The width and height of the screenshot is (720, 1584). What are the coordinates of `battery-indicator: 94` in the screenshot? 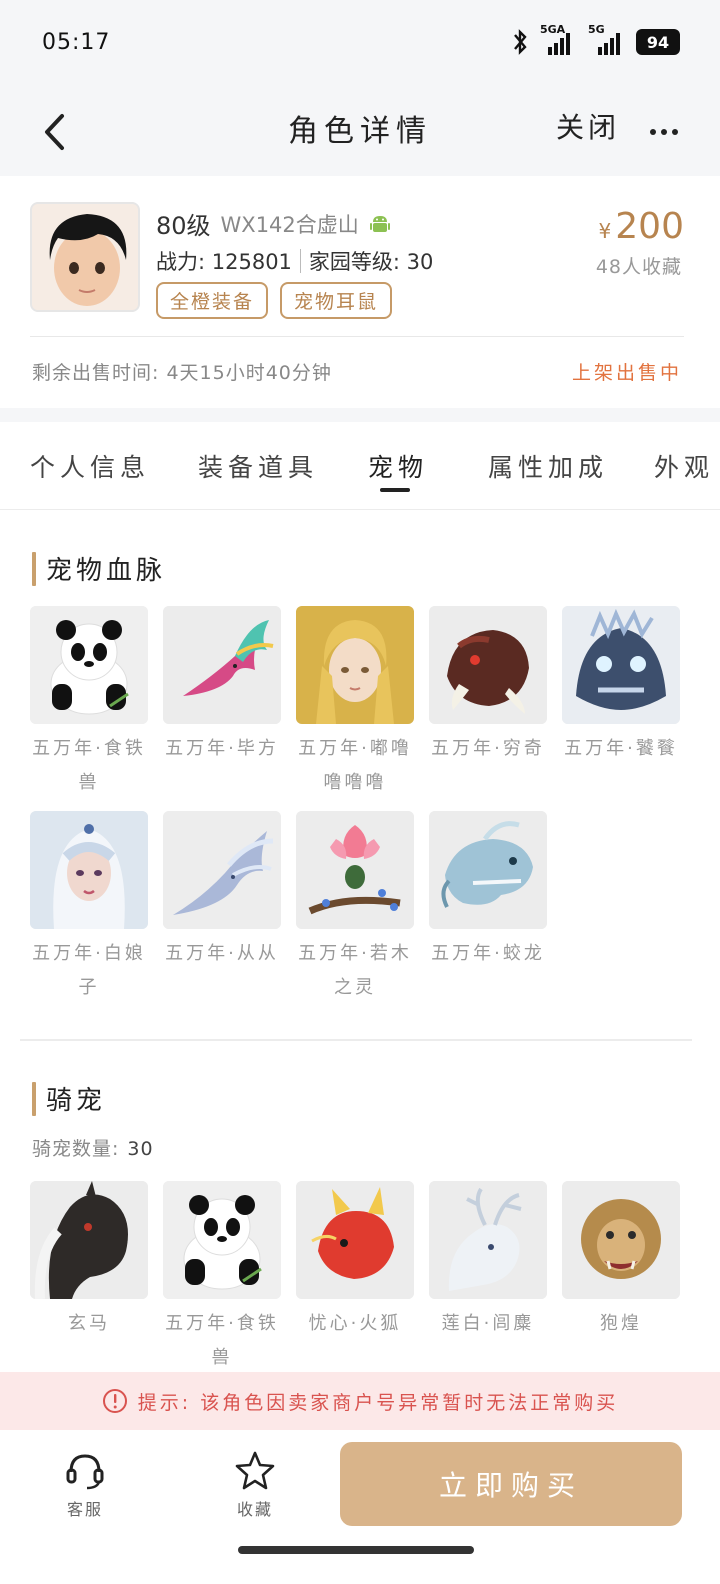 It's located at (658, 42).